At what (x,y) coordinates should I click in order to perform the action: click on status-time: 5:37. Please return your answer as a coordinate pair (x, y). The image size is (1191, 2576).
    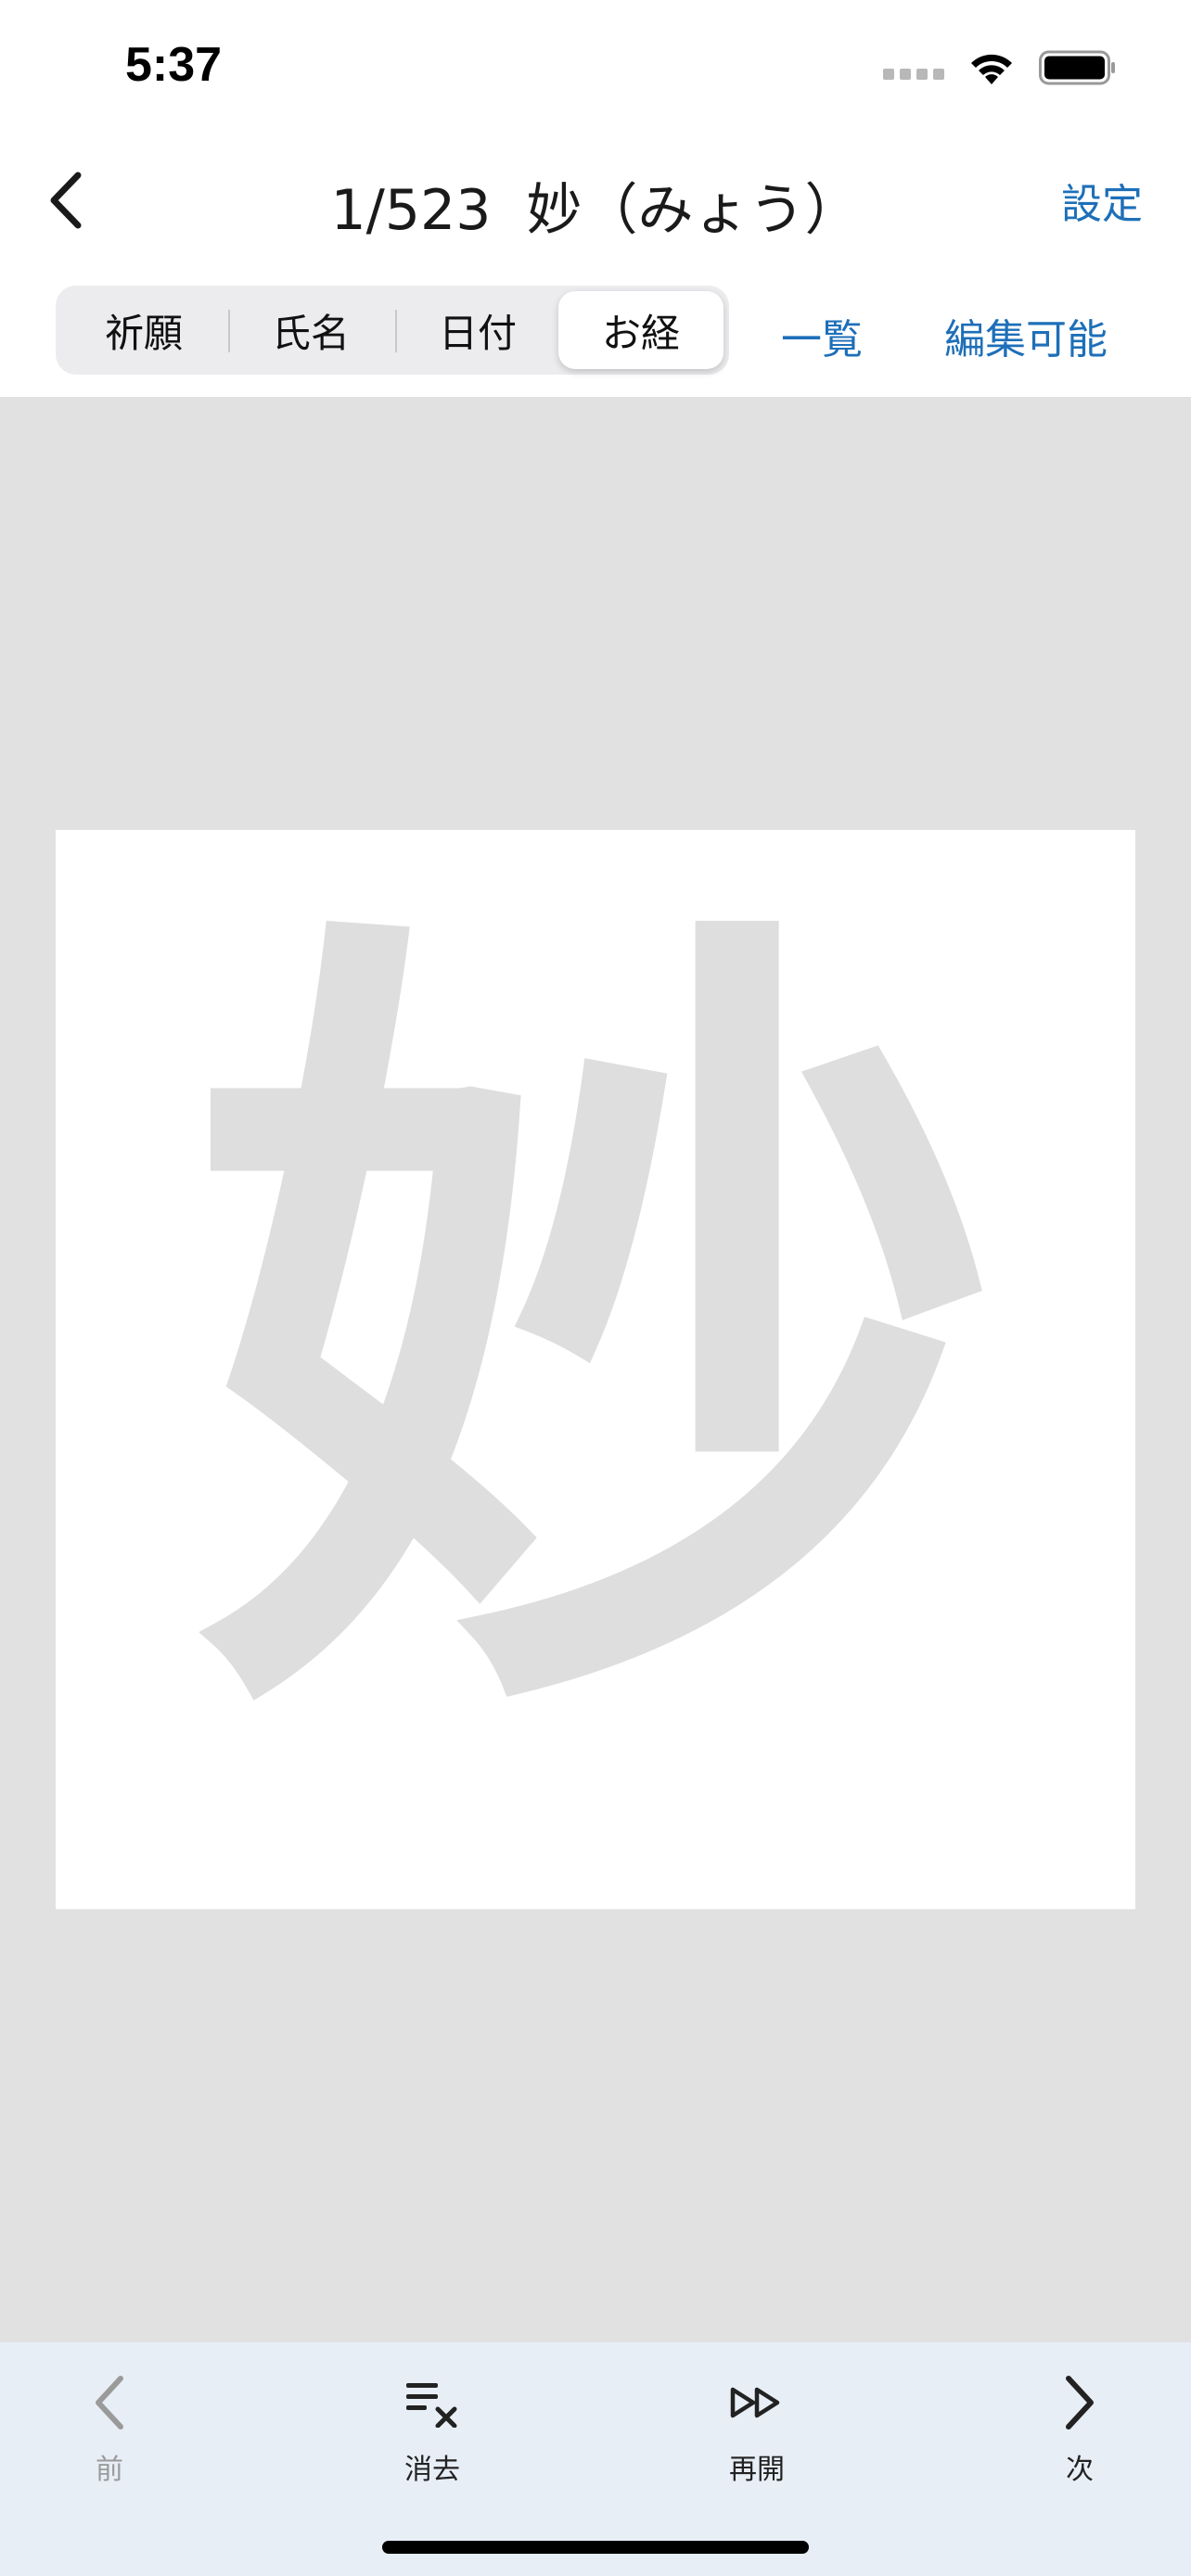
    Looking at the image, I should click on (174, 65).